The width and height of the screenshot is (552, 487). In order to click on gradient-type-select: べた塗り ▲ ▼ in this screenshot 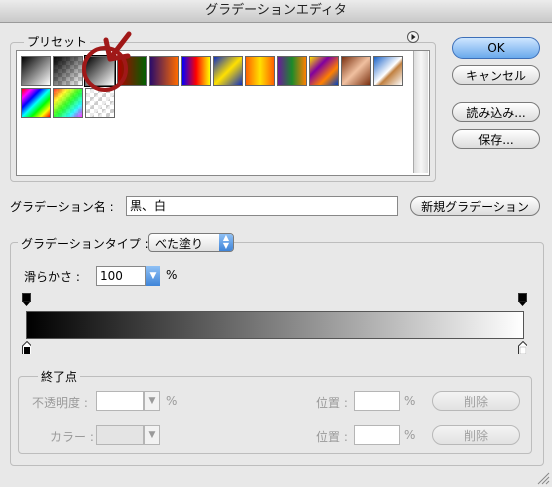, I will do `click(191, 242)`.